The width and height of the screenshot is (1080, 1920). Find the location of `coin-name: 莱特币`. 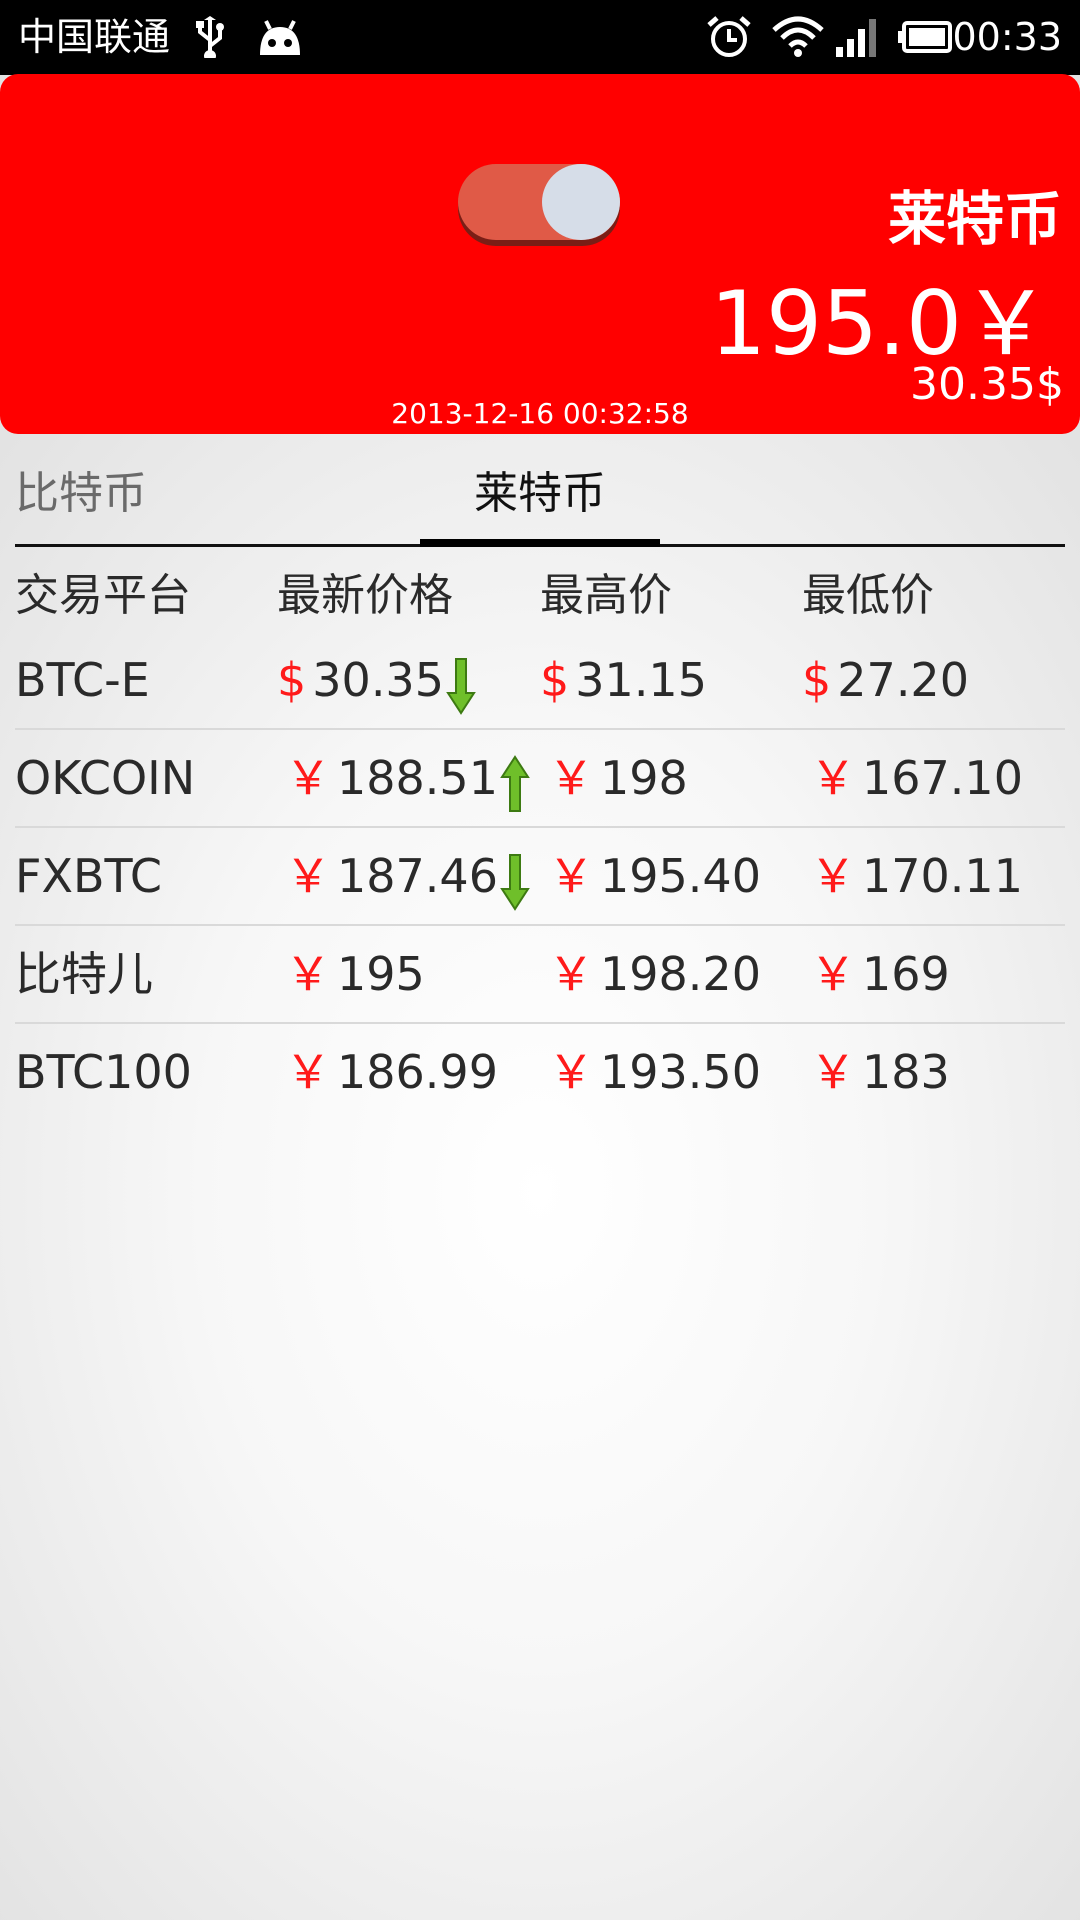

coin-name: 莱特币 is located at coordinates (974, 219).